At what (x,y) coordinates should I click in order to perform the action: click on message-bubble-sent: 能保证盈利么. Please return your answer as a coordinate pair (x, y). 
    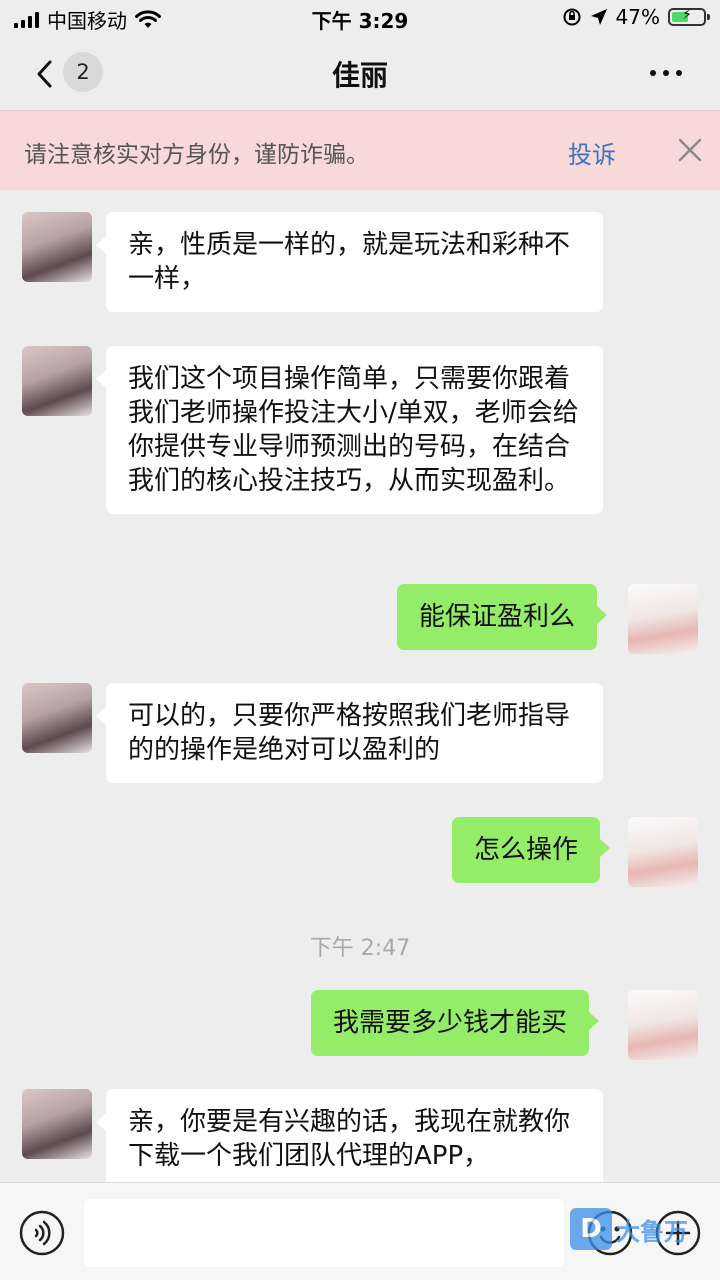
    Looking at the image, I should click on (502, 617).